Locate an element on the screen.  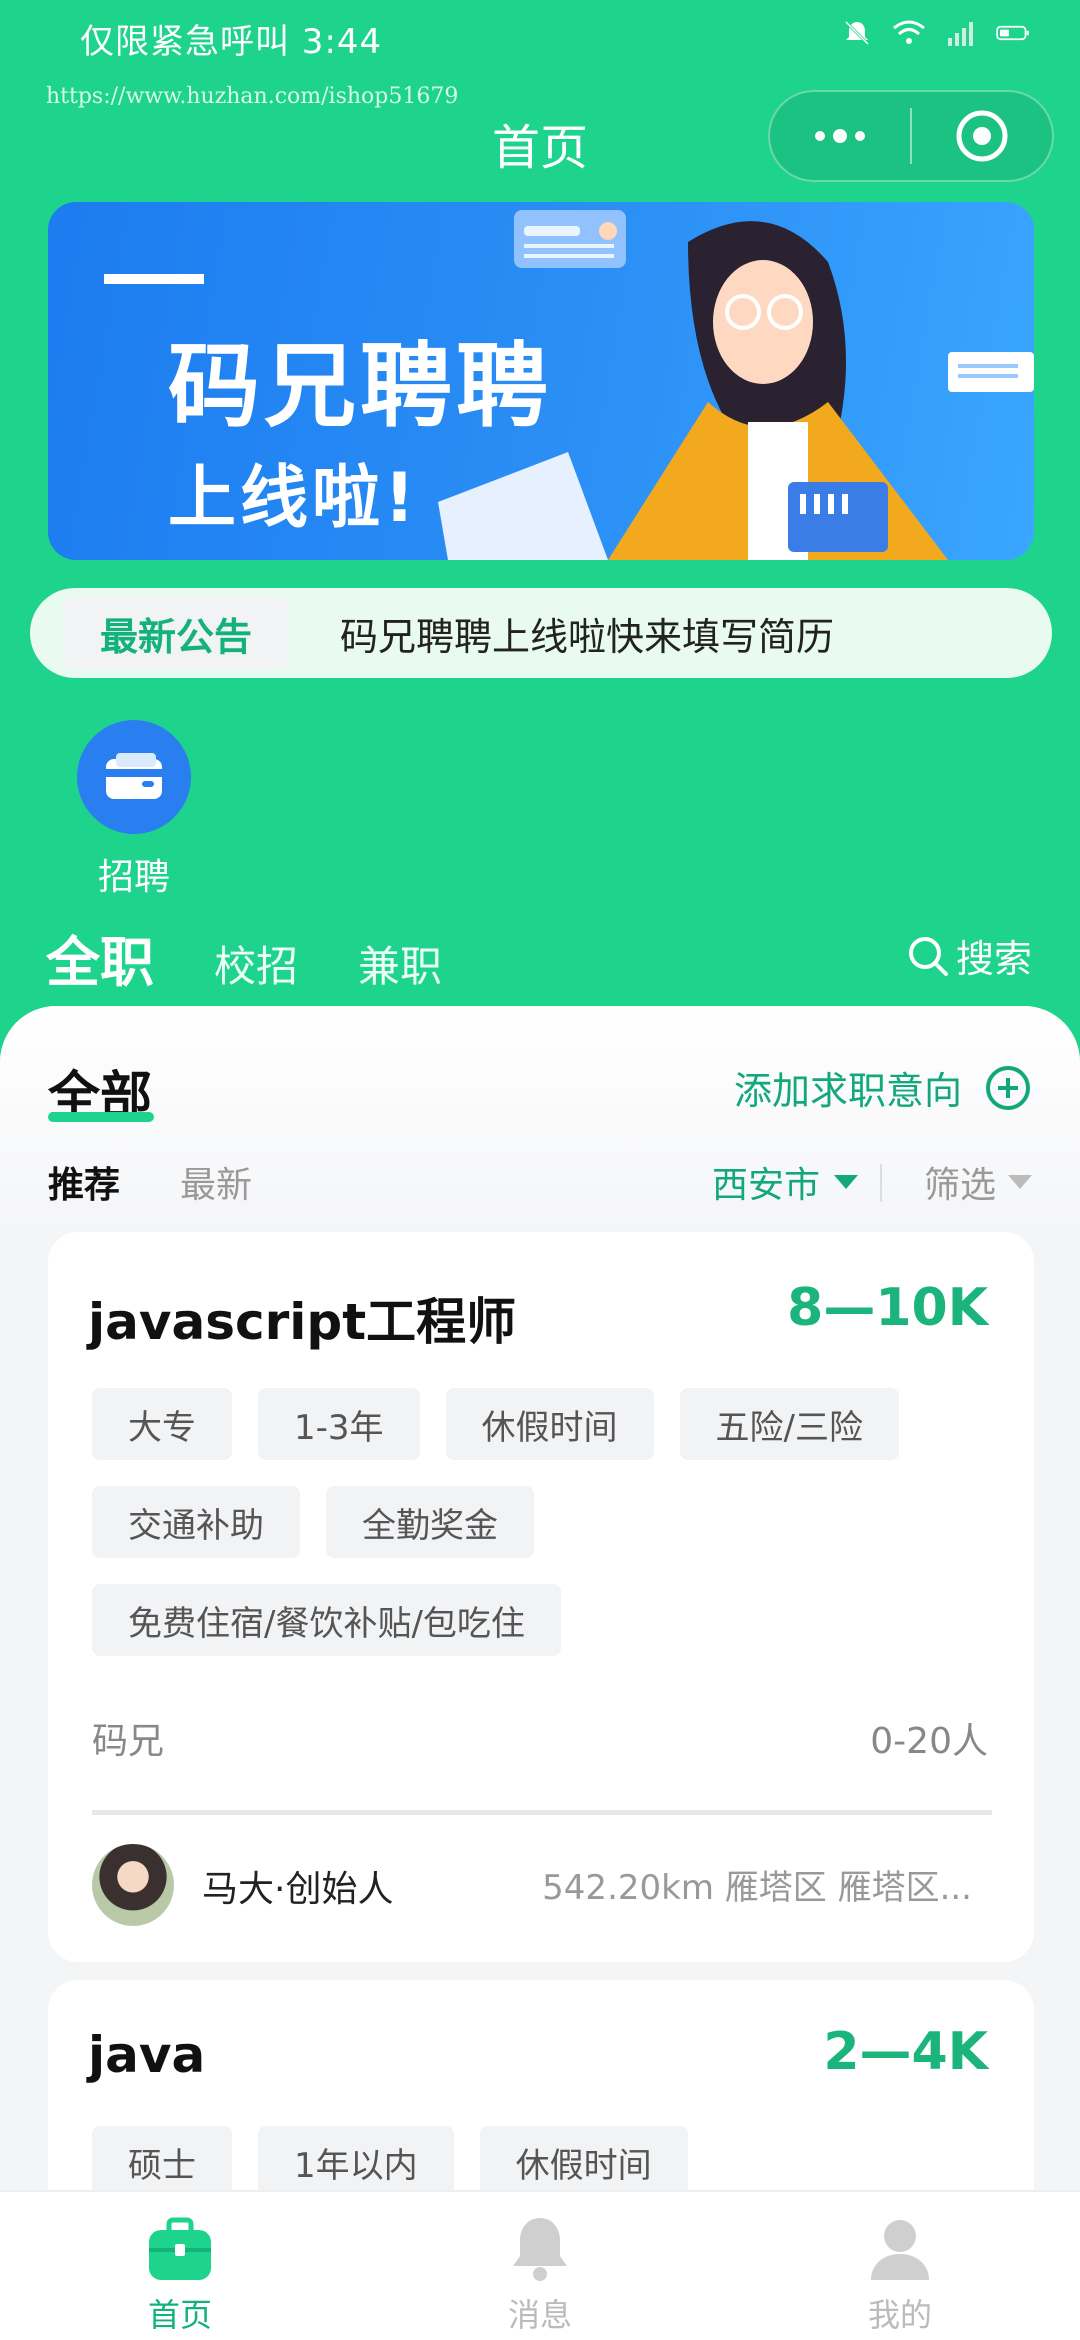
mini-program-capsule is located at coordinates (911, 136).